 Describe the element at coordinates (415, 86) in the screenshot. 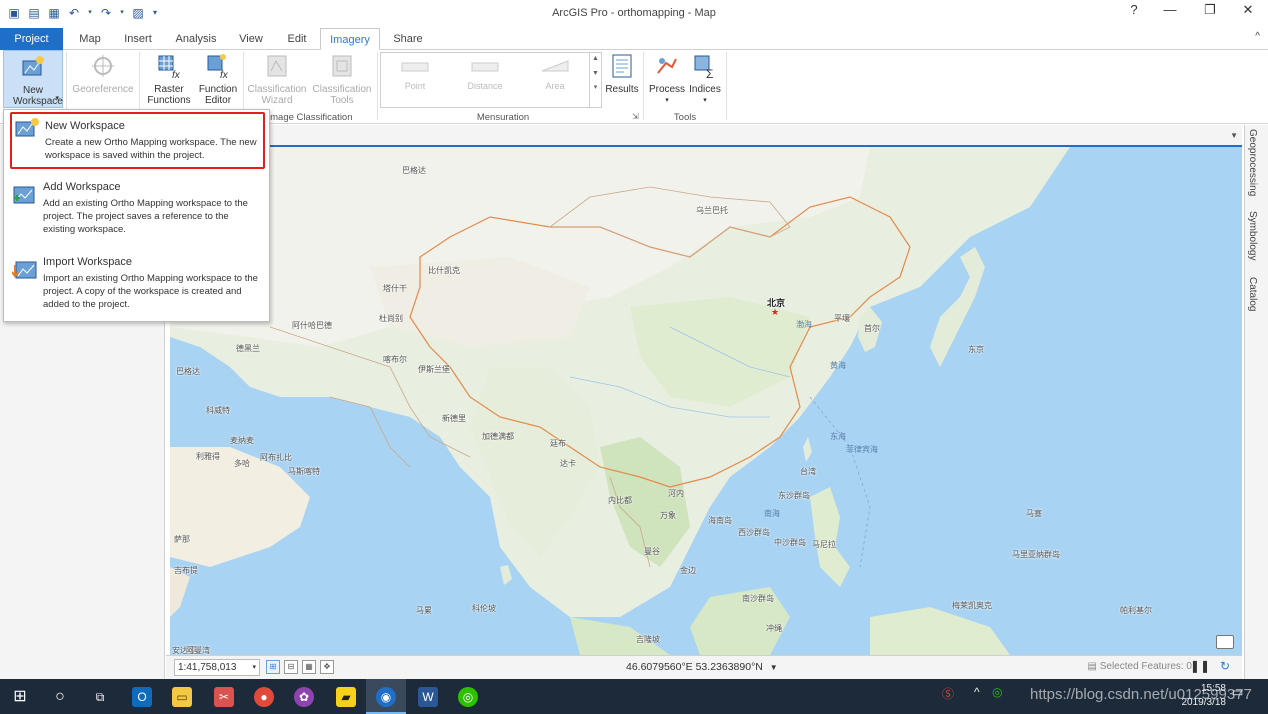

I see `mensuration-point-label: Point` at that location.